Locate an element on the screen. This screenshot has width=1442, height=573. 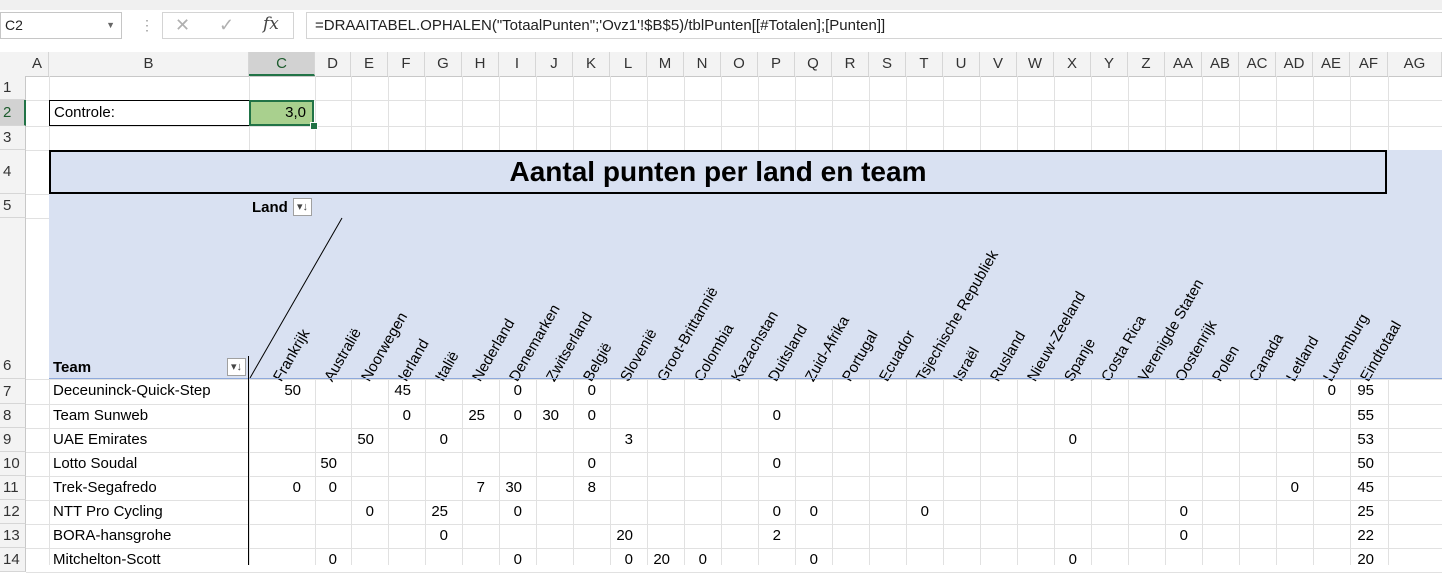
team-name: Deceuninck-Quick-Step is located at coordinates (132, 390).